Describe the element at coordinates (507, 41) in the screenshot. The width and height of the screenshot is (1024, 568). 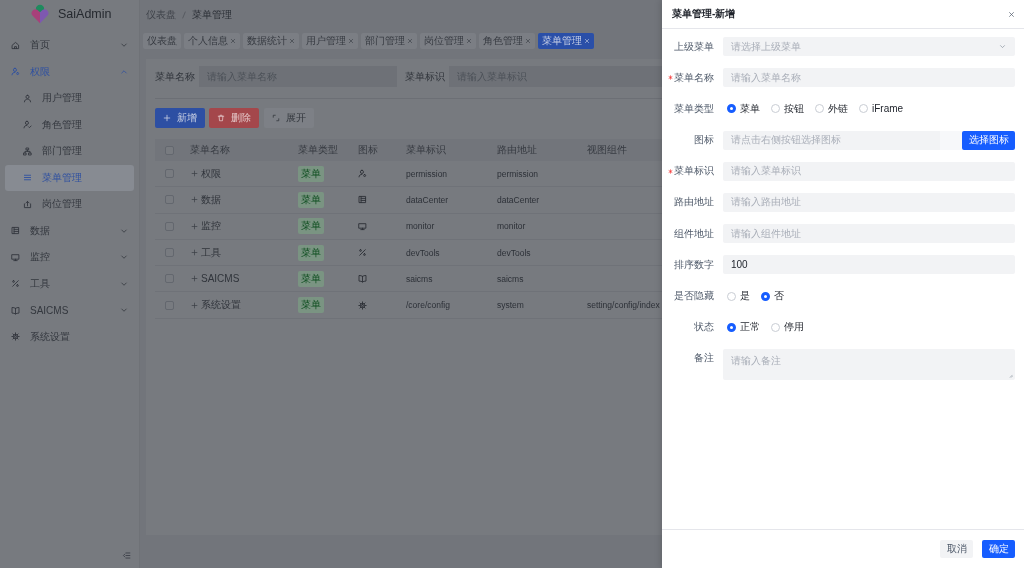
I see `page-tab: 角色管理` at that location.